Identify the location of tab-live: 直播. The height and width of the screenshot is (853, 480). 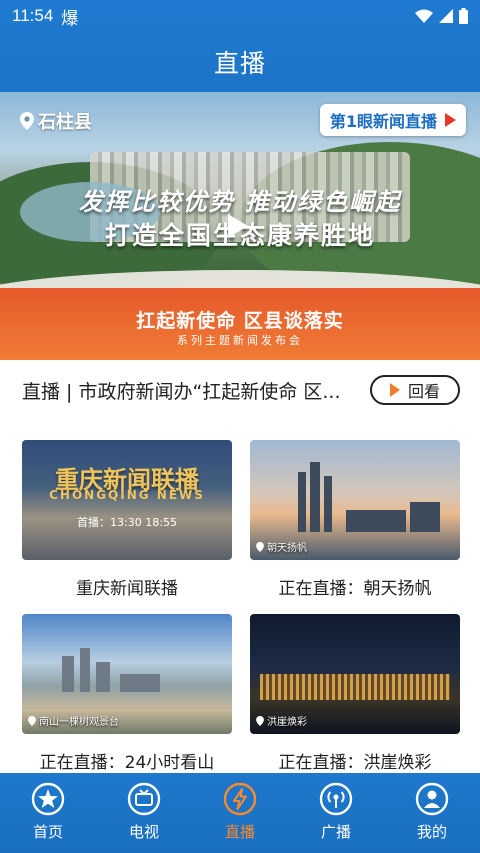
(240, 813).